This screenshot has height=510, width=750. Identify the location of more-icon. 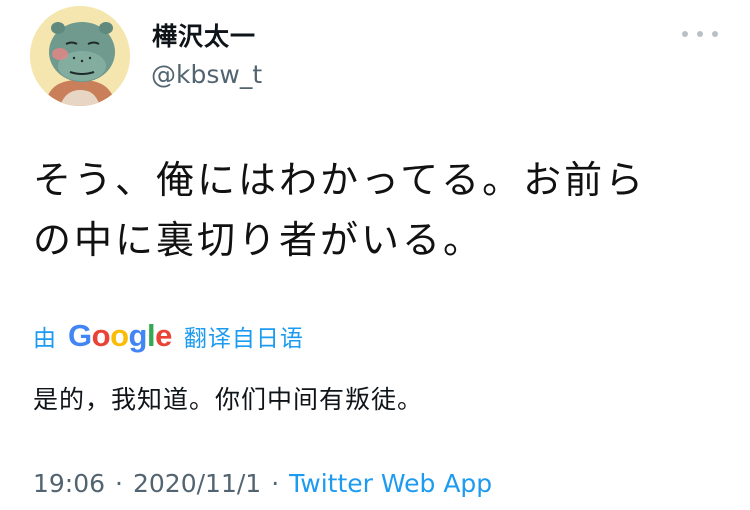
(700, 34).